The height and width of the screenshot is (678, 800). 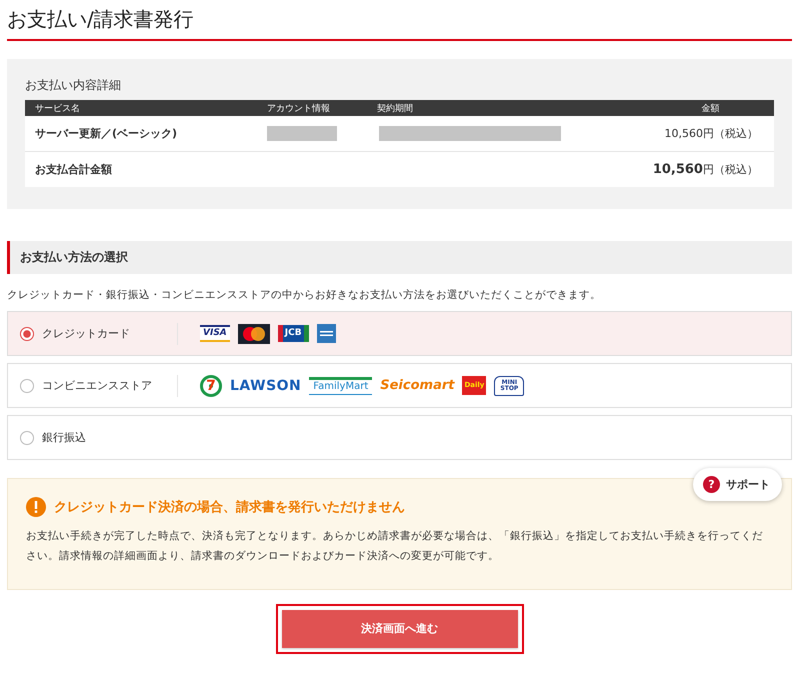 I want to click on store-logo: Seicomart, so click(x=417, y=385).